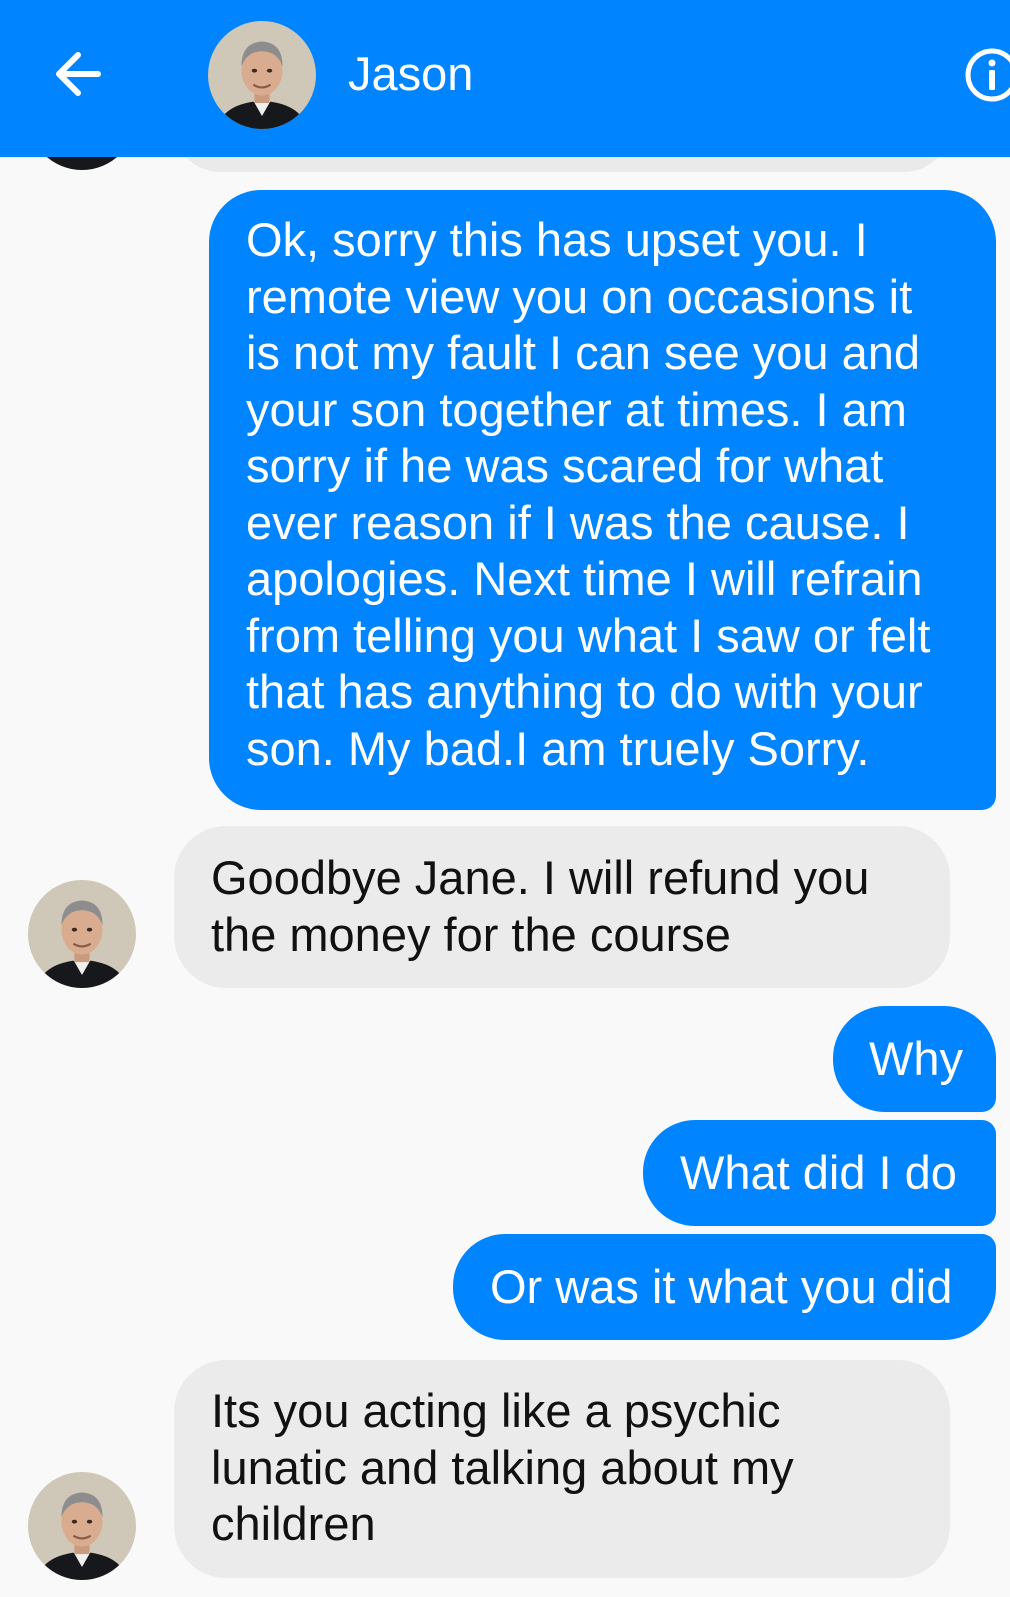  Describe the element at coordinates (410, 74) in the screenshot. I see `contact-name: Jason` at that location.